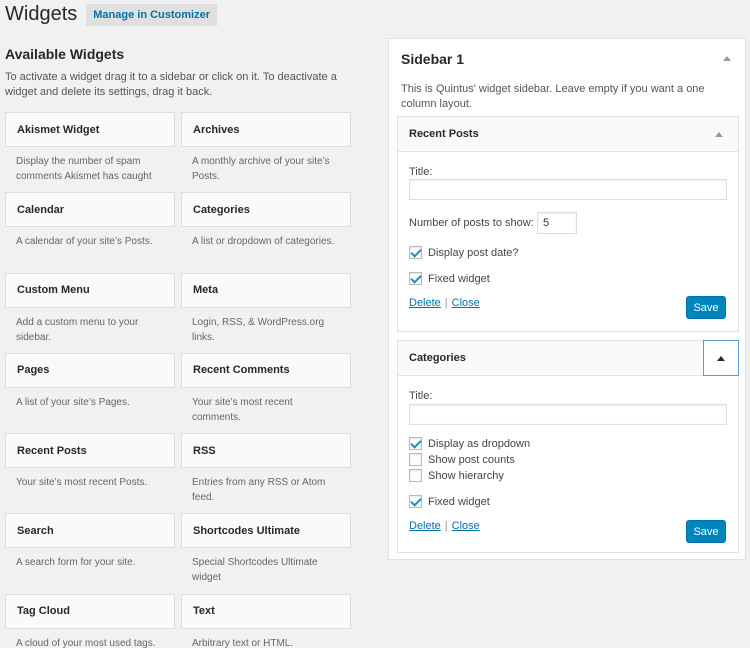  I want to click on display-post-date-option: Display post date?, so click(464, 252).